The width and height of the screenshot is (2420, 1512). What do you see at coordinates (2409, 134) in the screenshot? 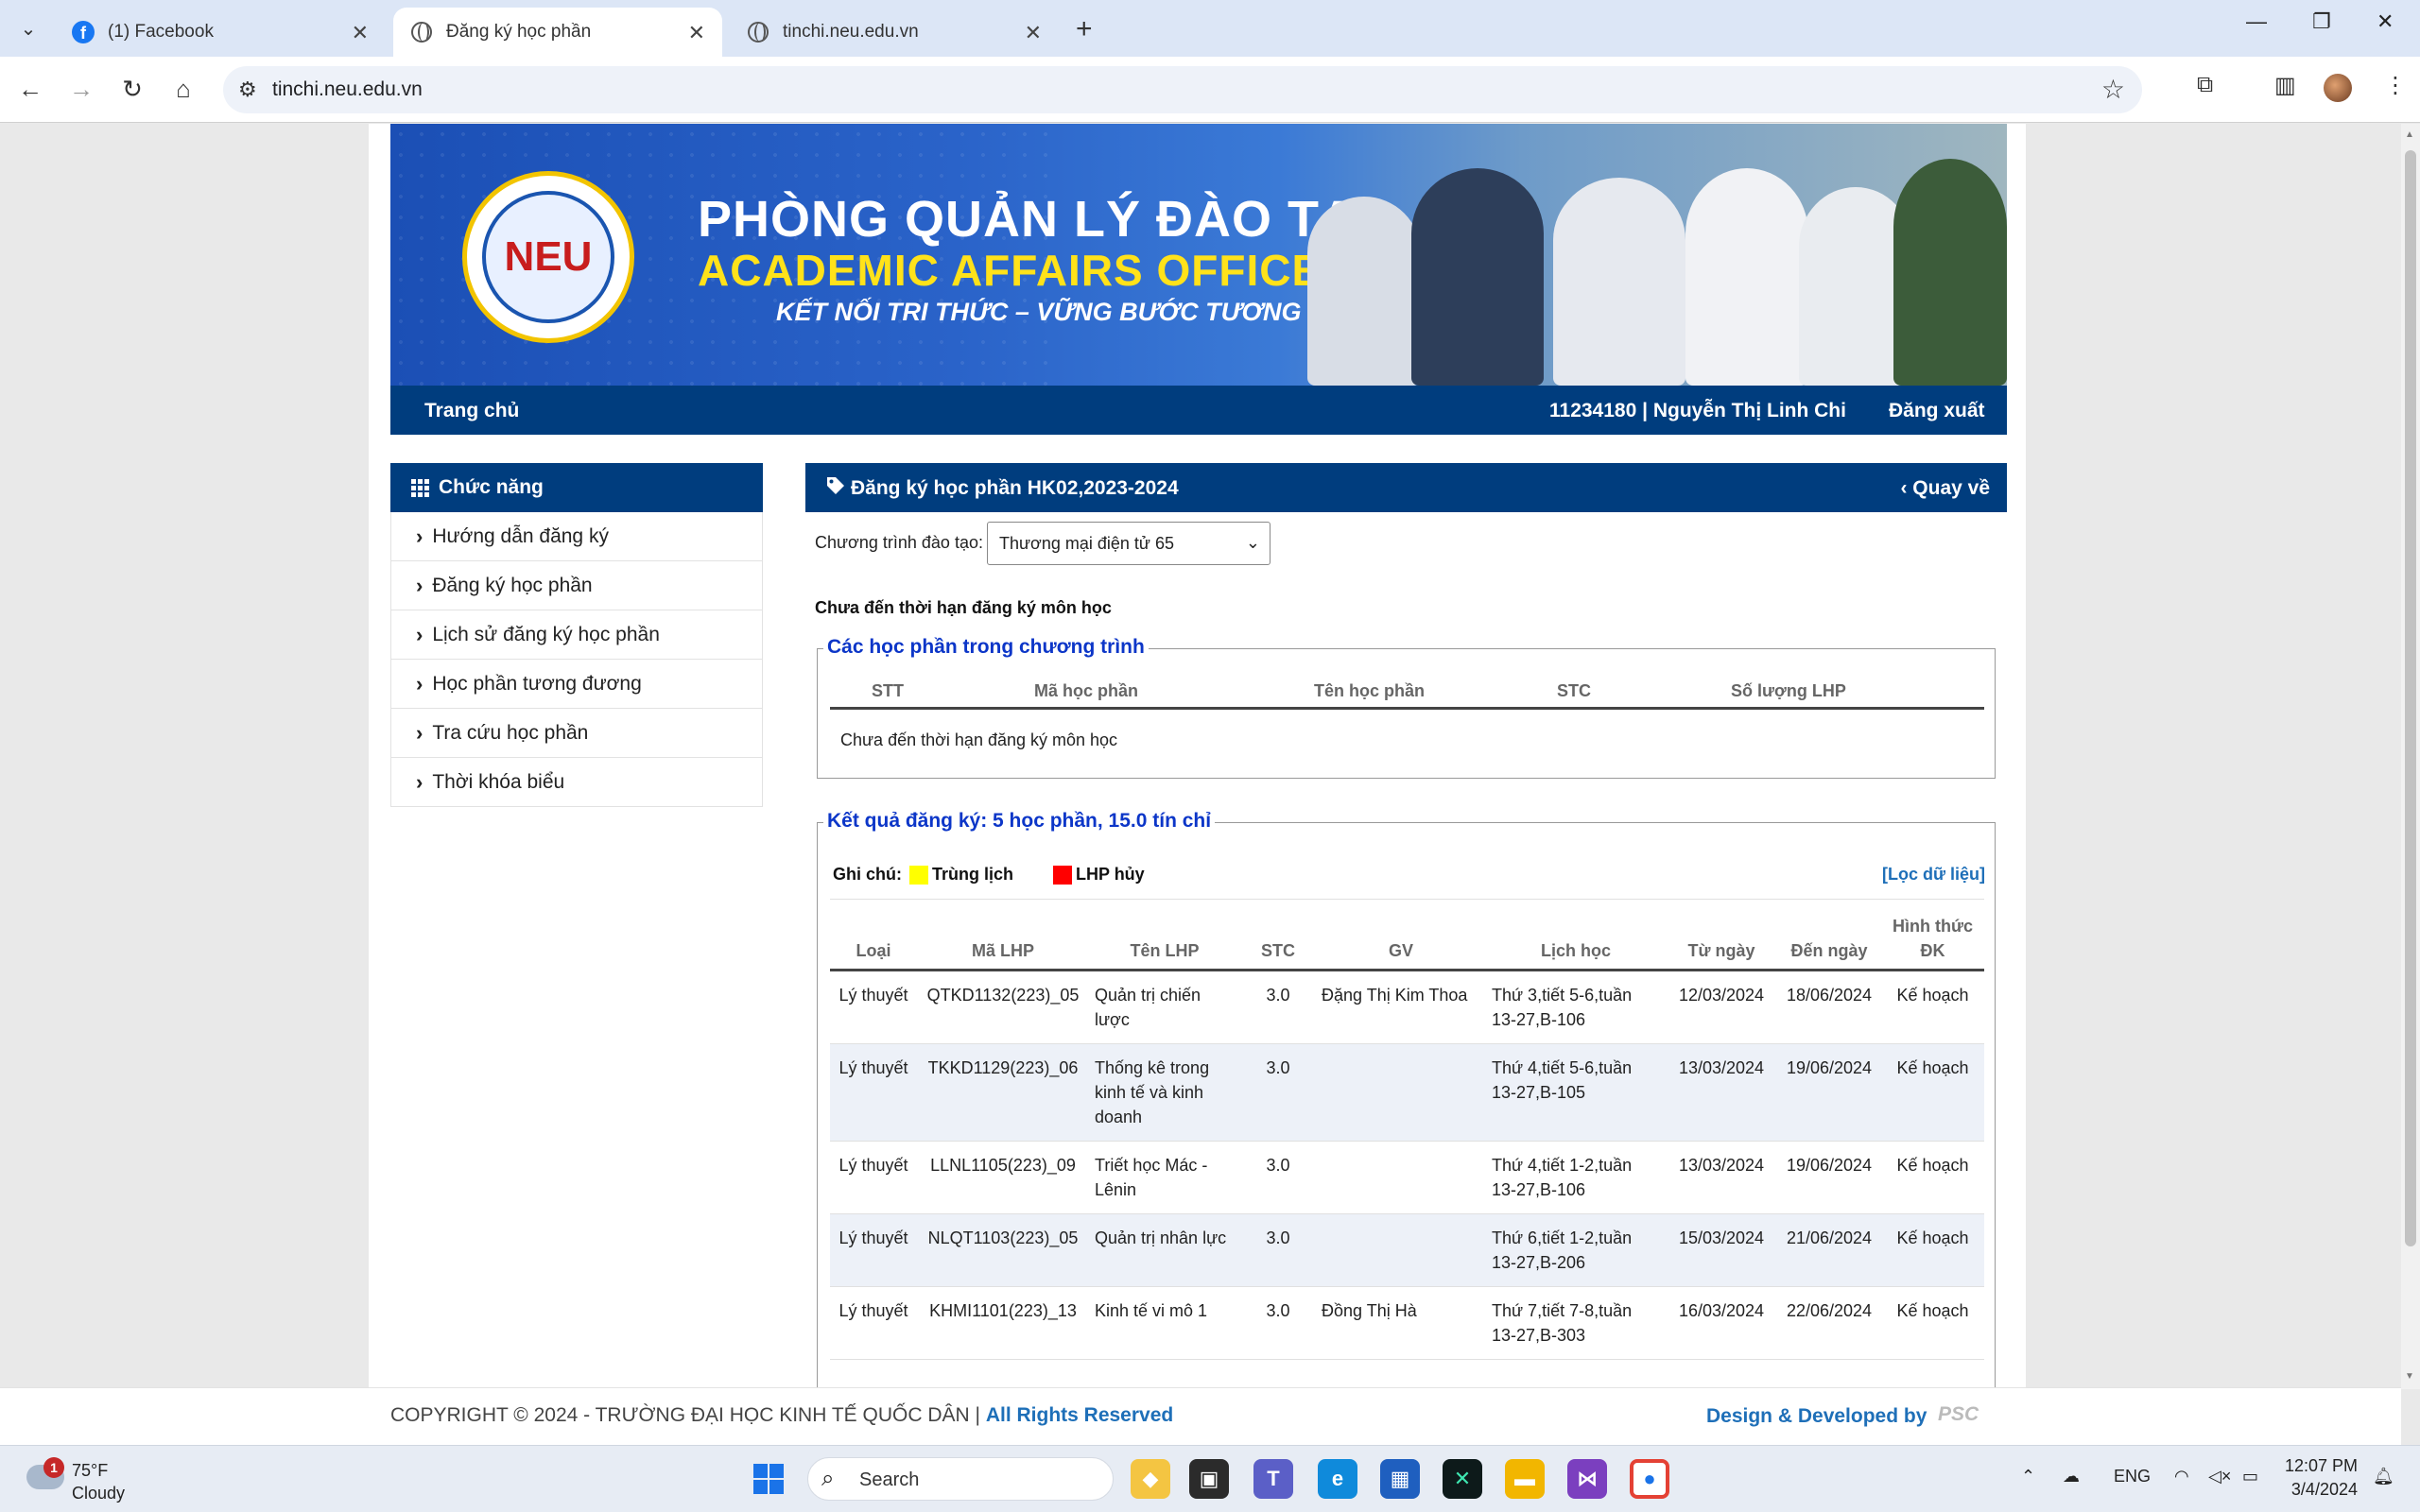
I see `scroll-up-icon: ▲` at bounding box center [2409, 134].